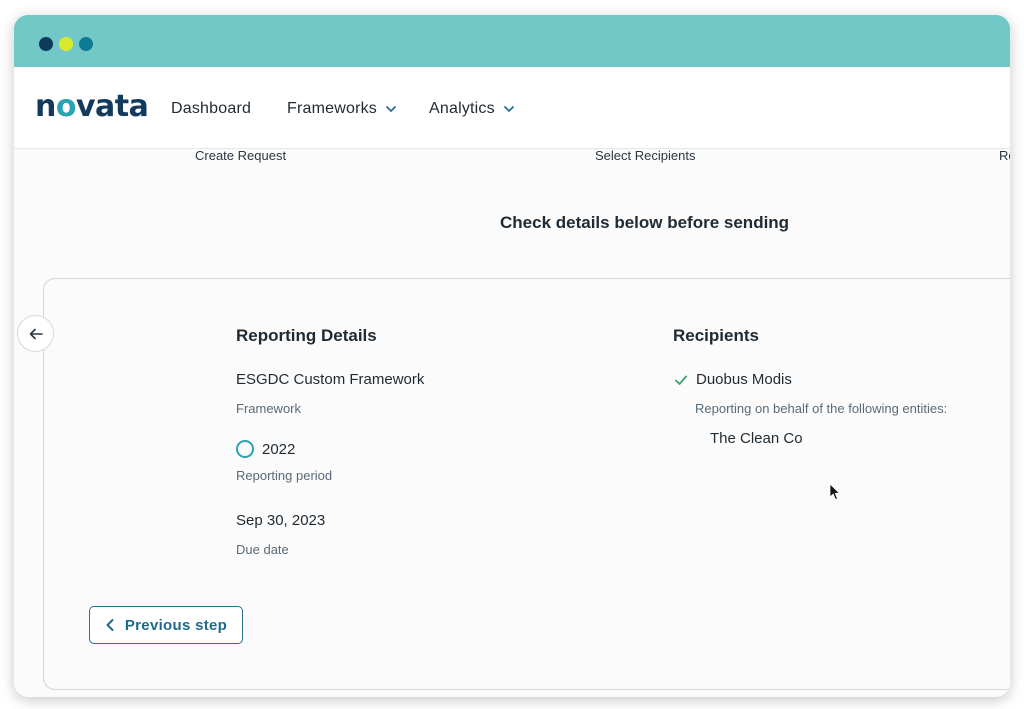  What do you see at coordinates (92, 106) in the screenshot?
I see `novata-logo: novata` at bounding box center [92, 106].